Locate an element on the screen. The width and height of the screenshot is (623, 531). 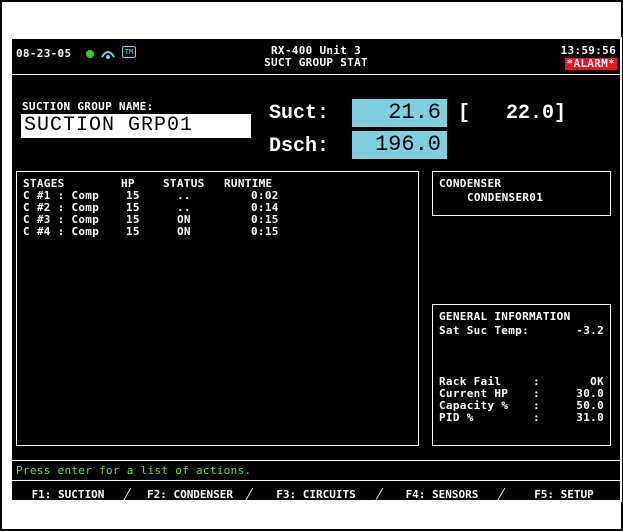
dsch-label: Dsch: is located at coordinates (299, 146).